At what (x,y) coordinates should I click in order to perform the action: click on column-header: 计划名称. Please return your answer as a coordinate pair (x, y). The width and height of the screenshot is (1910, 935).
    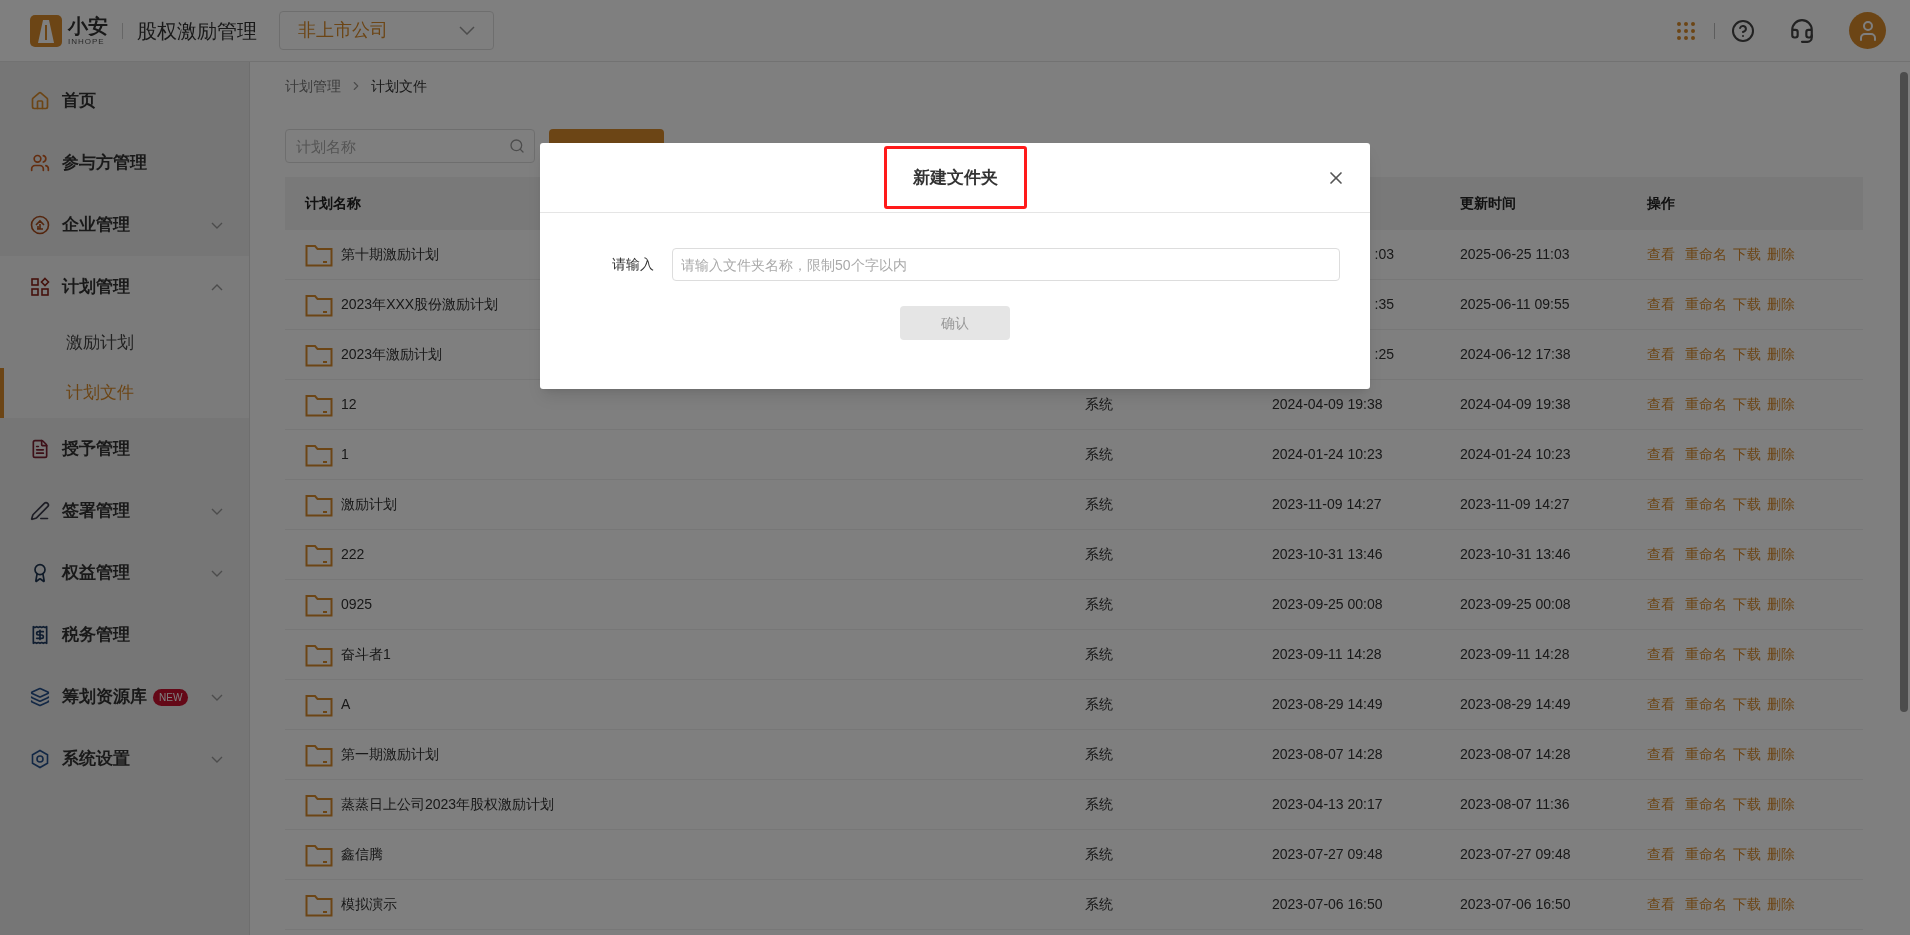
    Looking at the image, I should click on (333, 203).